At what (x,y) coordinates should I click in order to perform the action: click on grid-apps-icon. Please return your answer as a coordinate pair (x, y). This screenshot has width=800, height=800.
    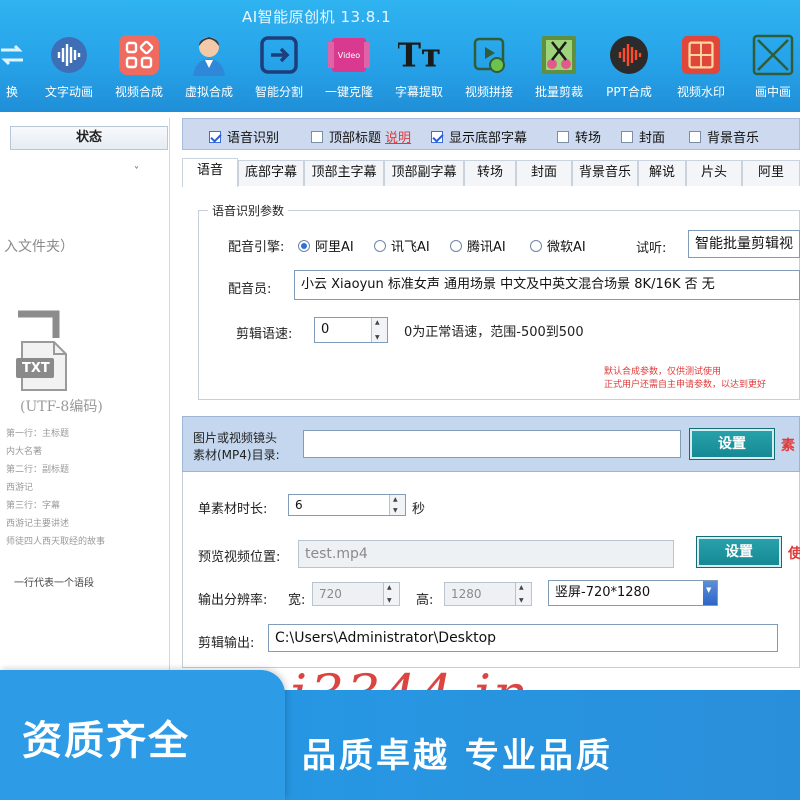
    Looking at the image, I should click on (139, 55).